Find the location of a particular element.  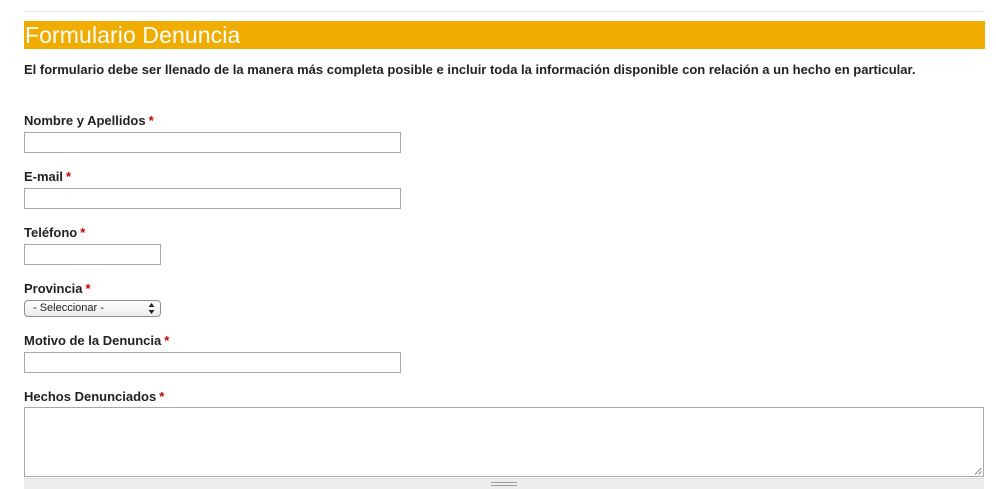

provincia-label: Provincia * is located at coordinates (57, 288).